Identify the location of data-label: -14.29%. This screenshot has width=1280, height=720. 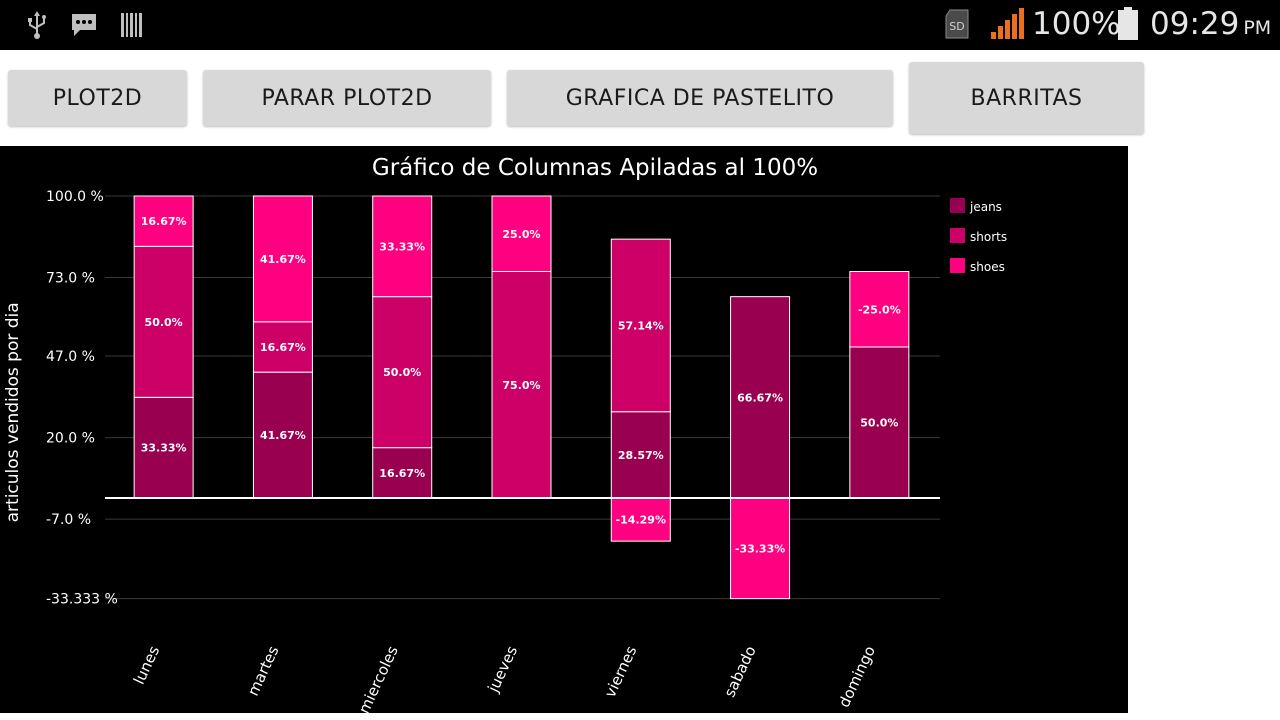
(641, 520).